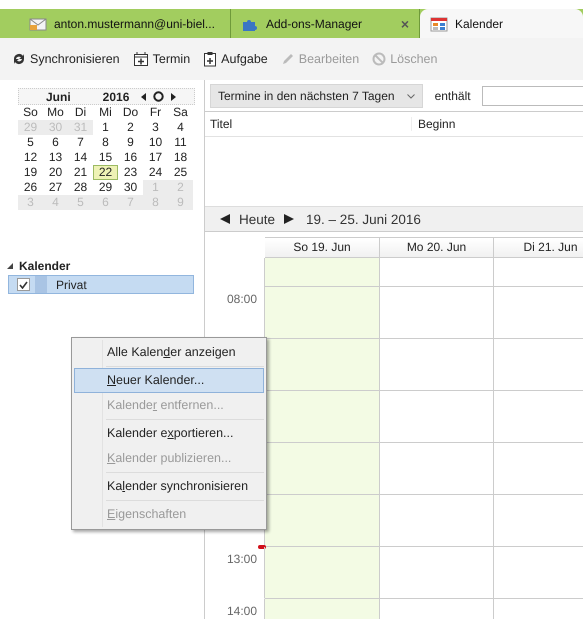  What do you see at coordinates (155, 112) in the screenshot?
I see `weekday-label: Fr` at bounding box center [155, 112].